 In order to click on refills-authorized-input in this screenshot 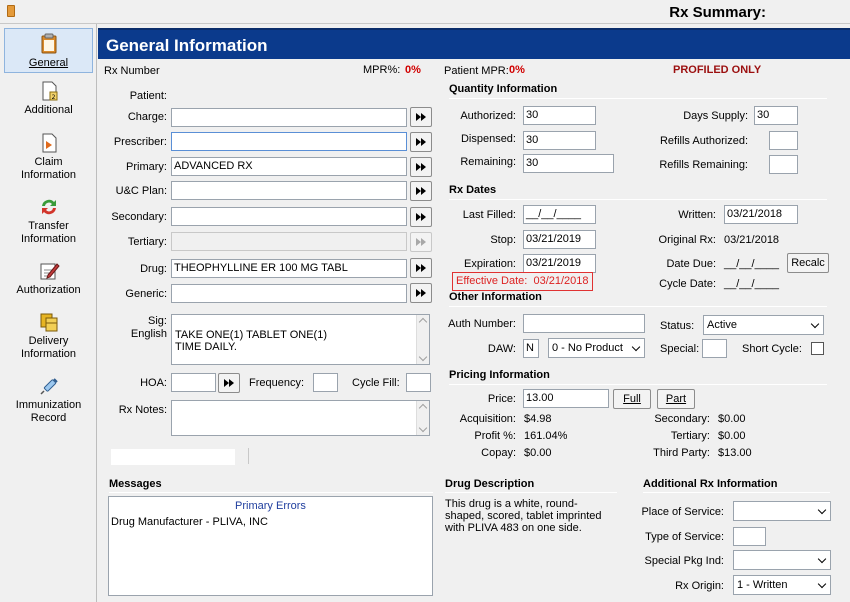, I will do `click(783, 140)`.